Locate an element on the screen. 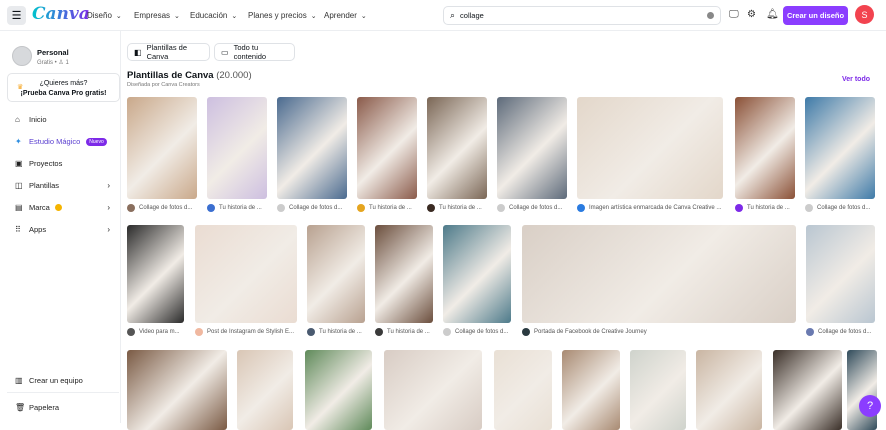 Image resolution: width=886 pixels, height=430 pixels. template-caption: Portada de Facebook de Creative Journey is located at coordinates (663, 332).